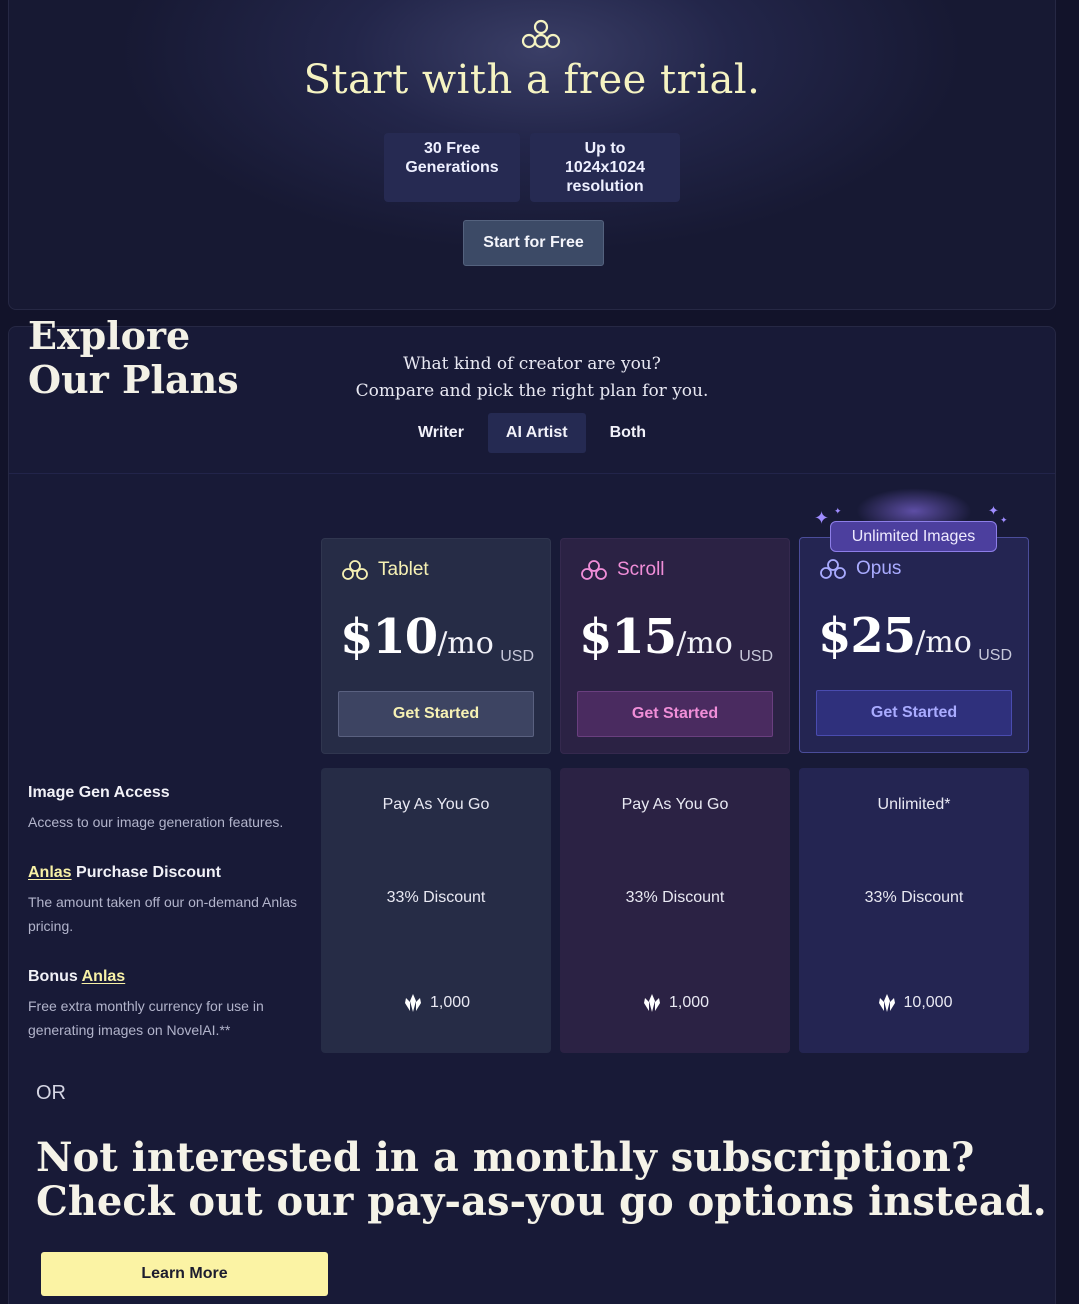  What do you see at coordinates (133, 379) in the screenshot?
I see `explore-title-line: Our Plans` at bounding box center [133, 379].